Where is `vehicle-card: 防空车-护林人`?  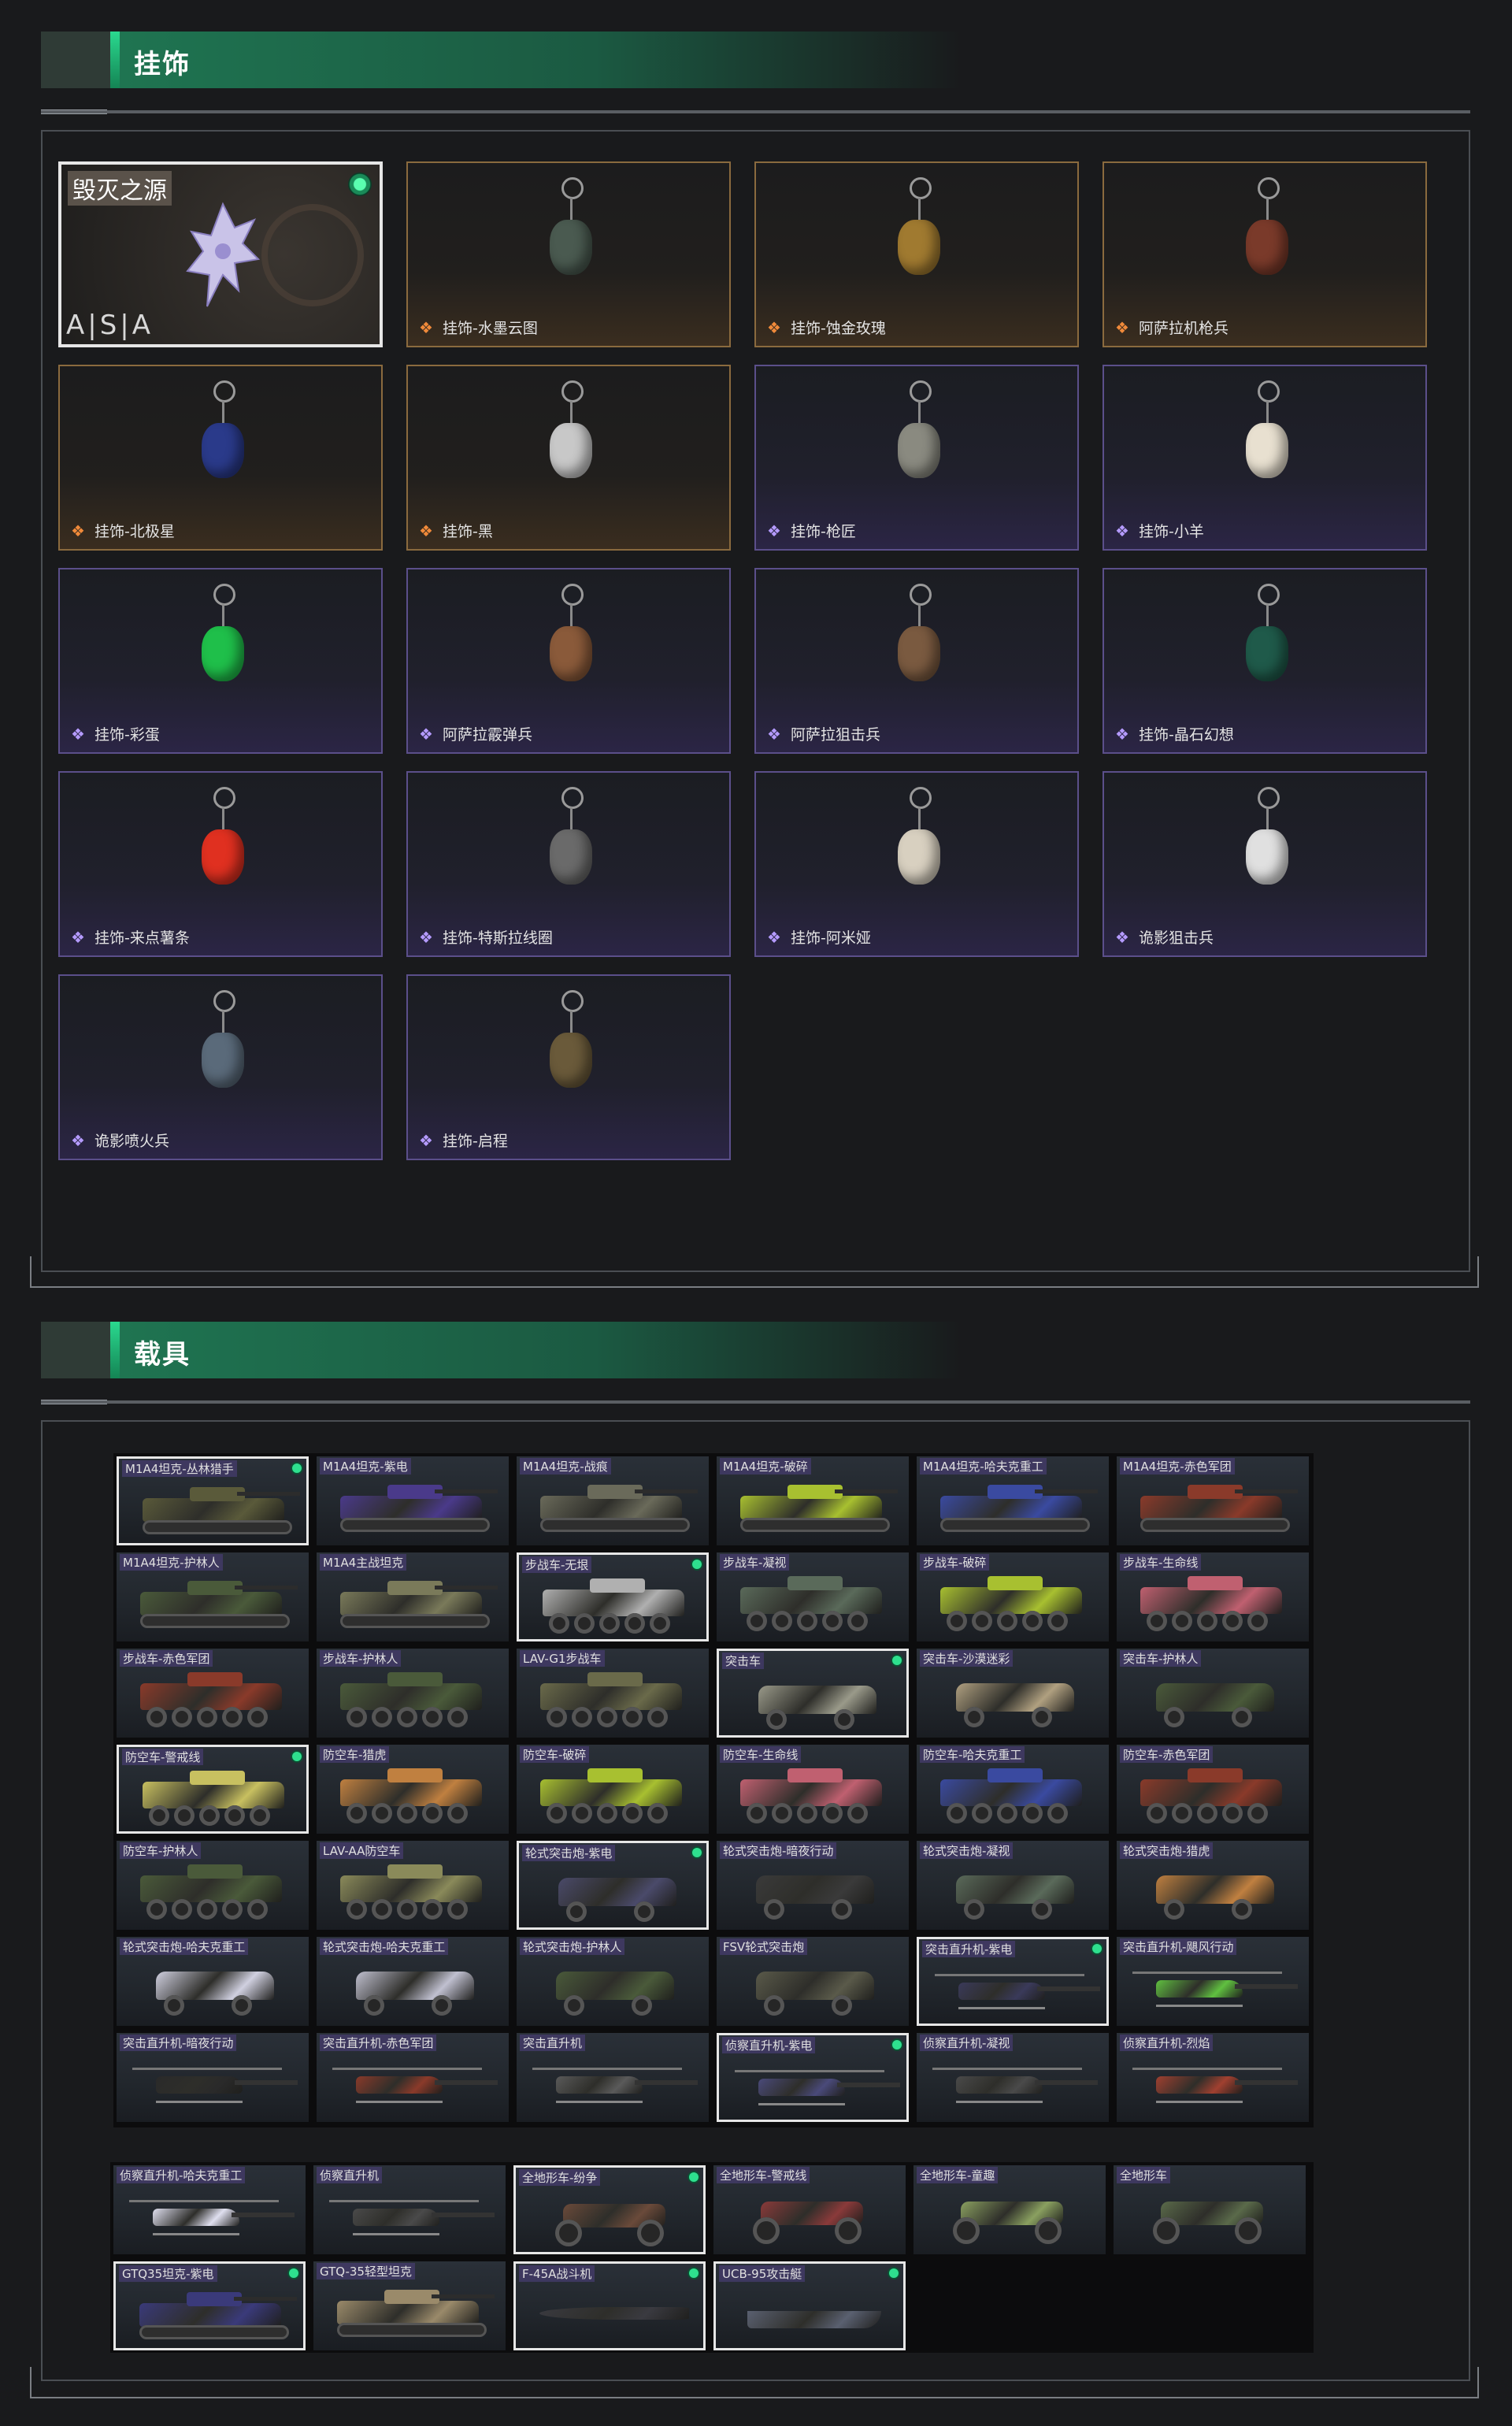 vehicle-card: 防空车-护林人 is located at coordinates (213, 1885).